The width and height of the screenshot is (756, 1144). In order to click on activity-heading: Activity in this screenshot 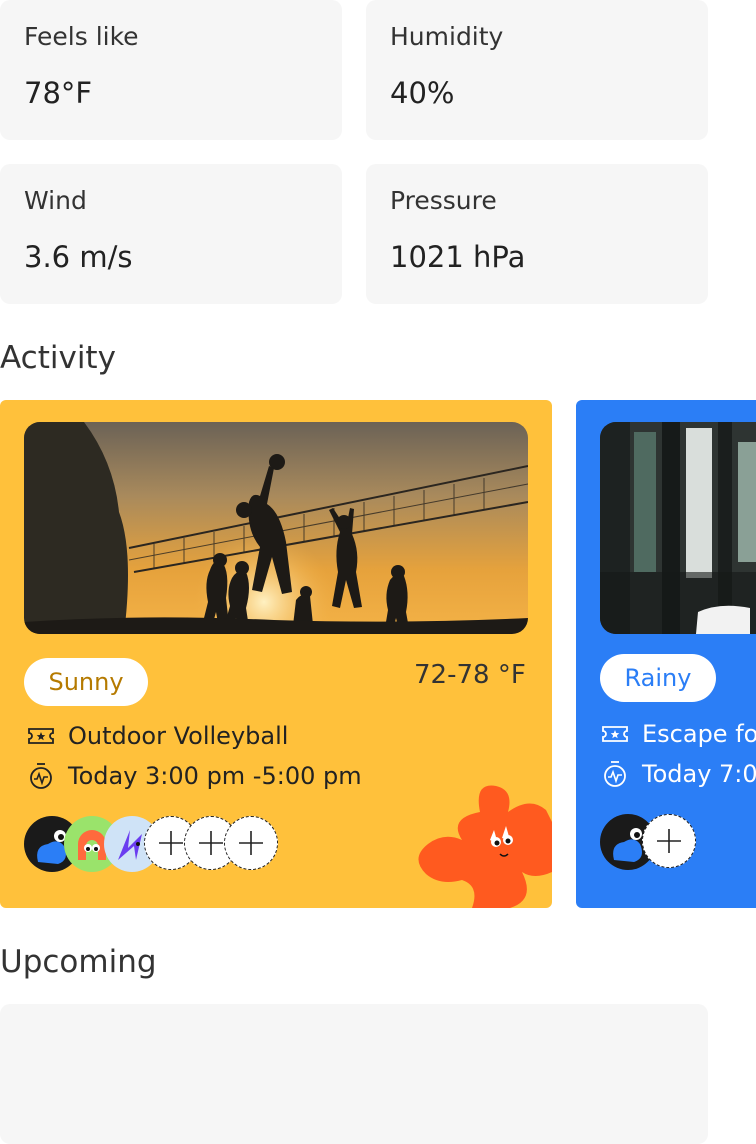, I will do `click(58, 358)`.